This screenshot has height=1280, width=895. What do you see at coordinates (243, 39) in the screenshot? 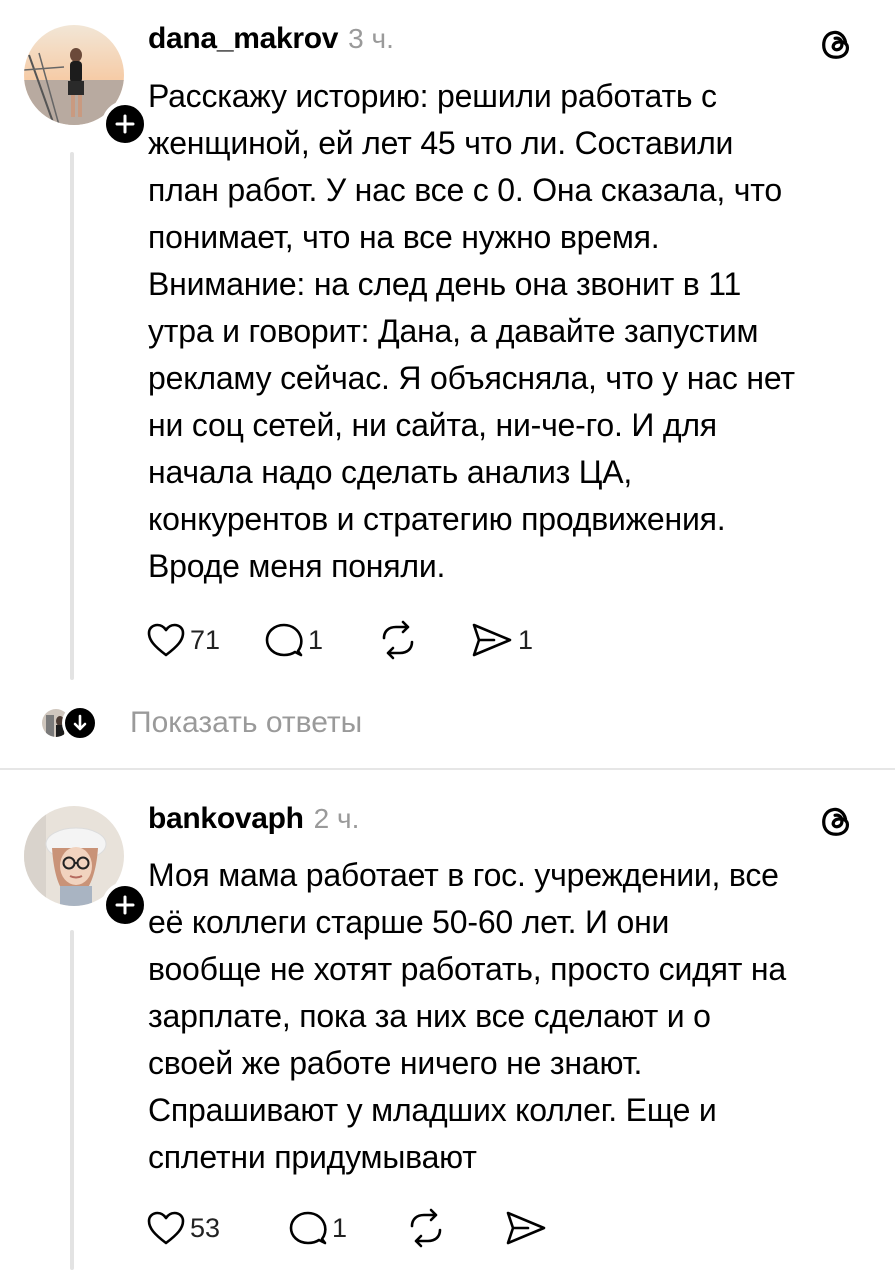
I see `username: dana_makrov` at bounding box center [243, 39].